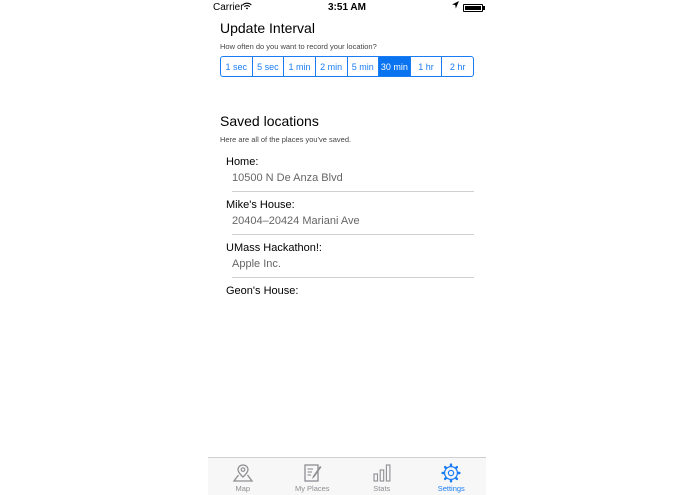  Describe the element at coordinates (256, 264) in the screenshot. I see `place-address: Apple Inc.` at that location.